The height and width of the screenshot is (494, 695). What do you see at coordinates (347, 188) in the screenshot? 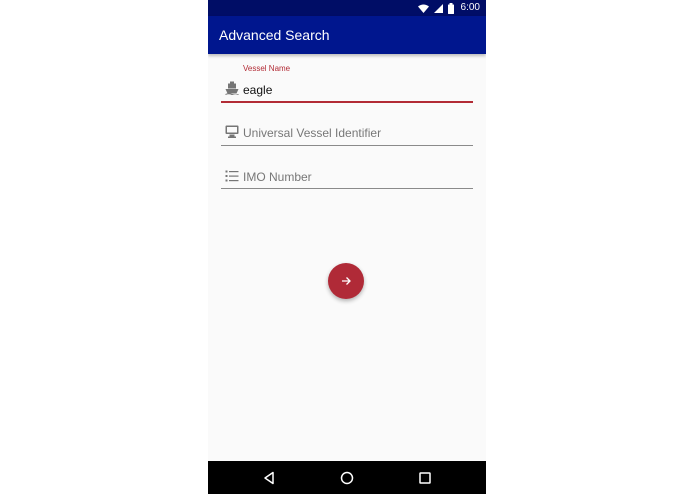
I see `imo-underline` at bounding box center [347, 188].